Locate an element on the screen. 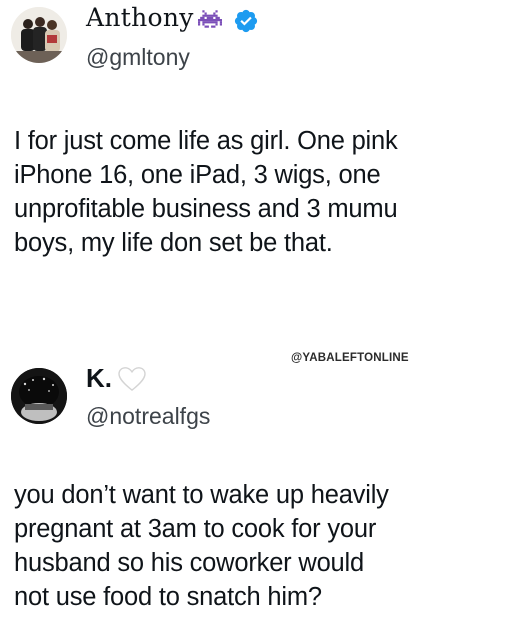 Image resolution: width=511 pixels, height=640 pixels. handle: @gmltony is located at coordinates (138, 57).